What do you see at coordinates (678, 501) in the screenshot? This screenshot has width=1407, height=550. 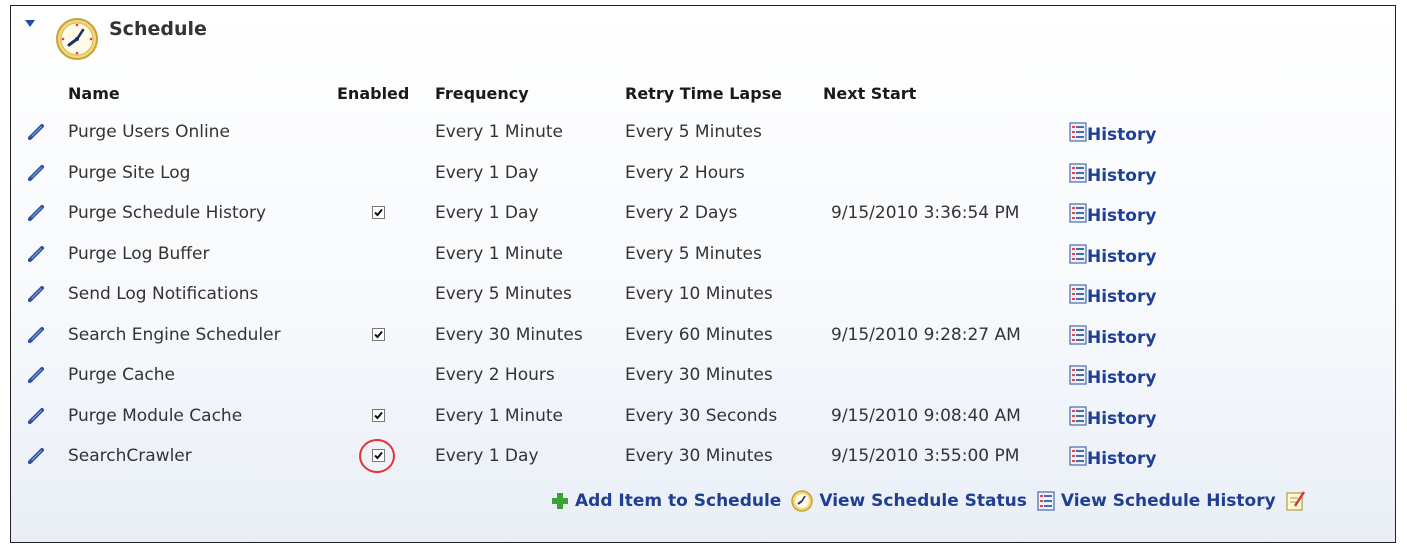 I see `add-item-label: Add Item to Schedule` at bounding box center [678, 501].